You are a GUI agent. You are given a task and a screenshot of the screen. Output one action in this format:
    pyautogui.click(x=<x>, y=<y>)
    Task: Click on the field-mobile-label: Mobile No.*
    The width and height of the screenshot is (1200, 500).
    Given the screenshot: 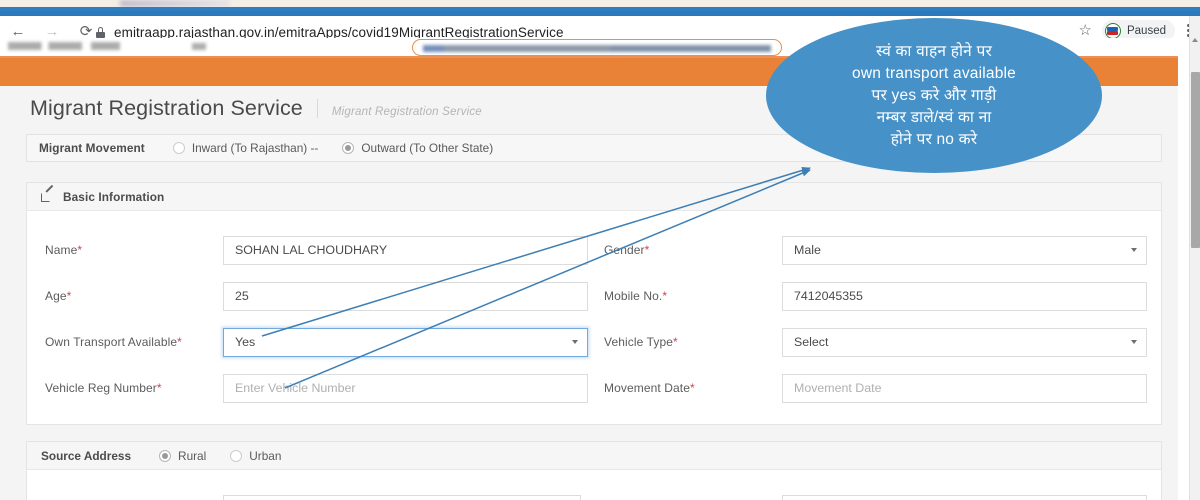 What is the action you would take?
    pyautogui.click(x=636, y=296)
    